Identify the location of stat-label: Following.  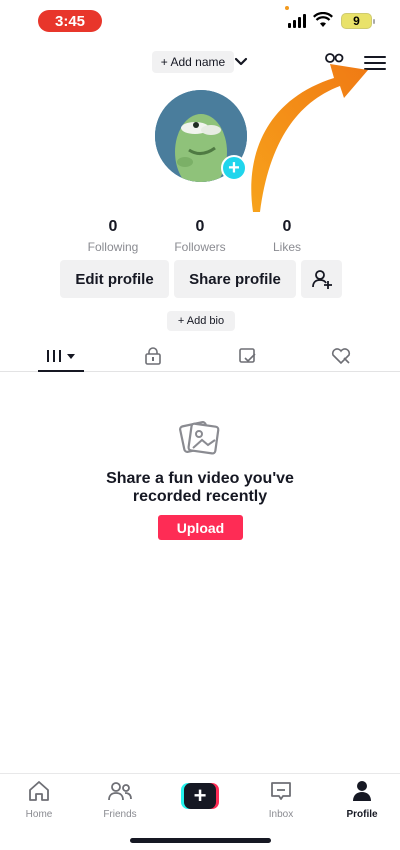
(113, 247).